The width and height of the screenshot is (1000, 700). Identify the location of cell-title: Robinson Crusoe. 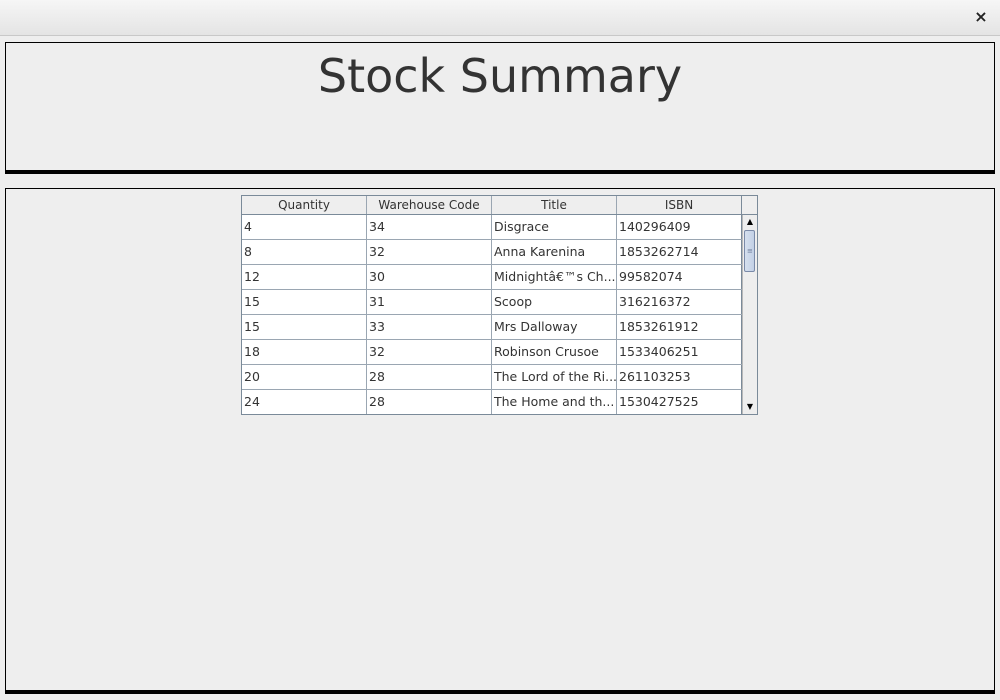
(554, 352).